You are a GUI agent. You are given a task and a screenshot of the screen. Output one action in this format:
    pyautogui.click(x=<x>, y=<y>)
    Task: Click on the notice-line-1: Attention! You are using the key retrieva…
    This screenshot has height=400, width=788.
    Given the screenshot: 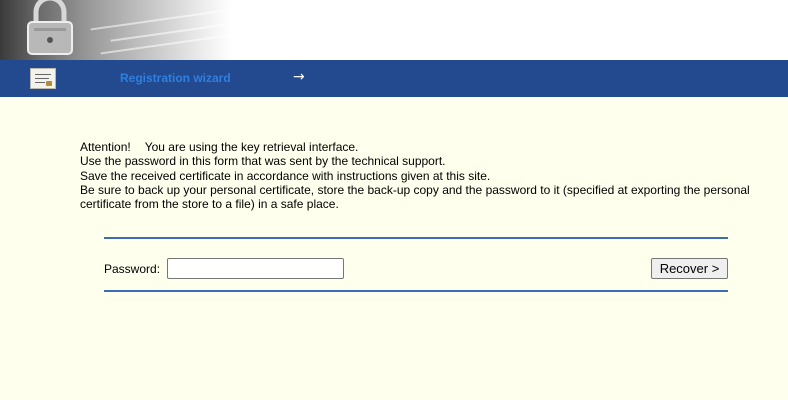 What is the action you would take?
    pyautogui.click(x=425, y=147)
    